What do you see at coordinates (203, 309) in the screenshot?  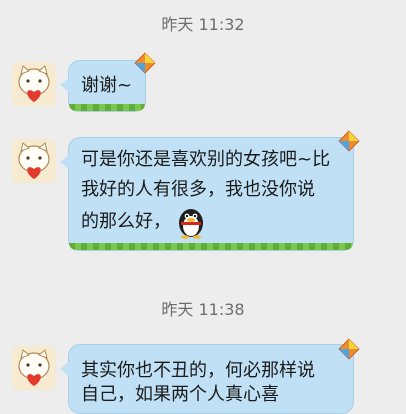 I see `message-timestamp: 昨天 11:38` at bounding box center [203, 309].